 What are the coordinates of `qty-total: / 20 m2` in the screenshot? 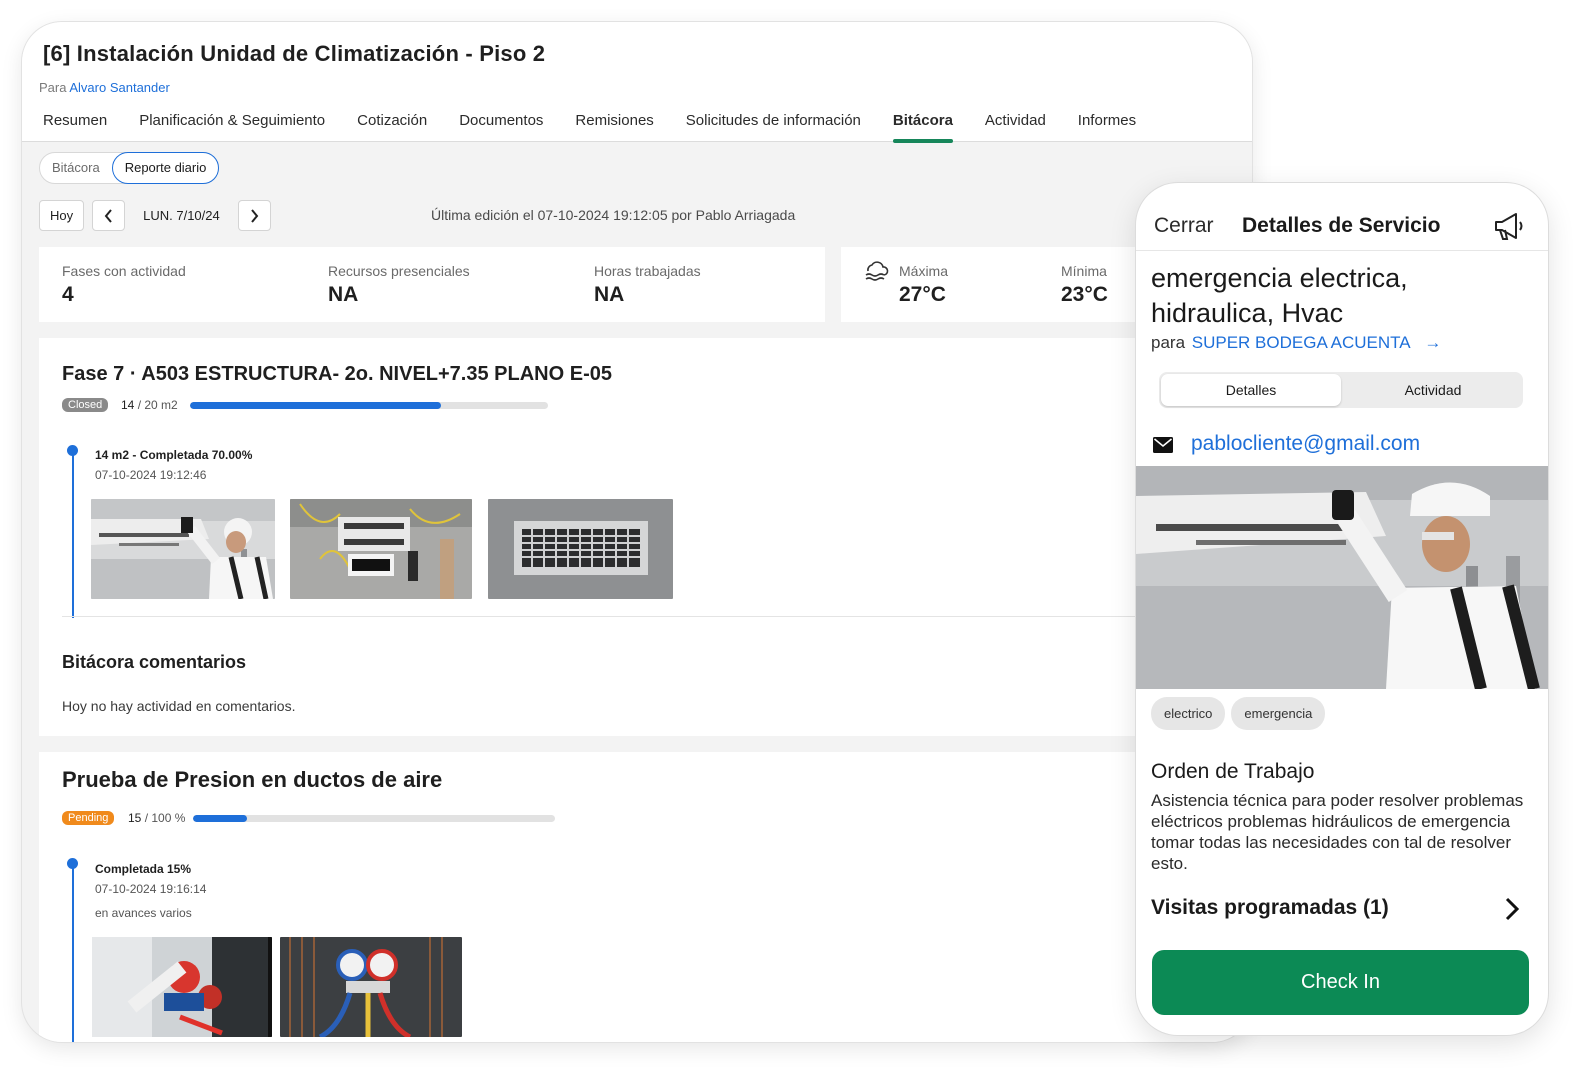 It's located at (157, 405).